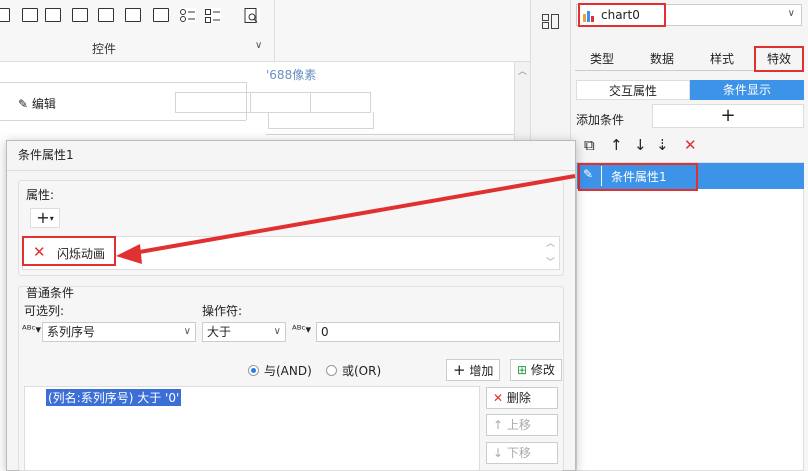 This screenshot has height=471, width=808. What do you see at coordinates (45, 218) in the screenshot?
I see `add-property-button: +▾` at bounding box center [45, 218].